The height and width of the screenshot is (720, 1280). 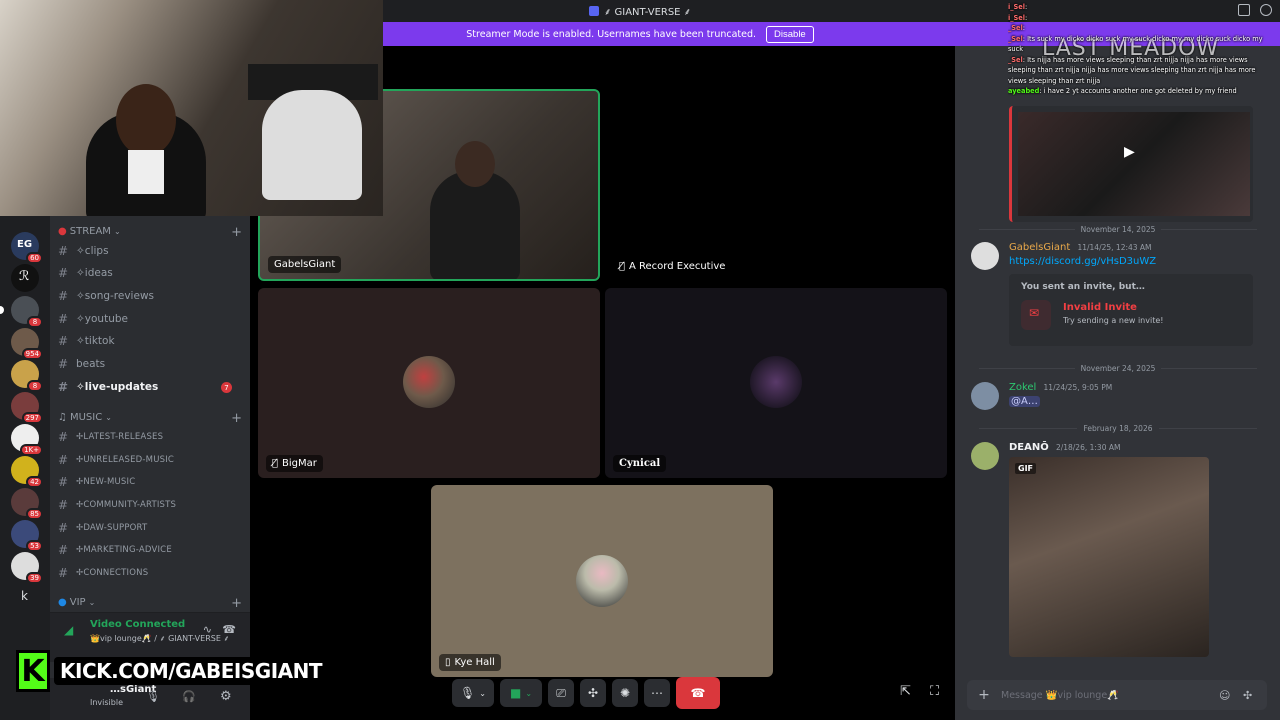 I want to click on channel-daw-support: # ✢DAW-SUPPORT, so click(x=150, y=528).